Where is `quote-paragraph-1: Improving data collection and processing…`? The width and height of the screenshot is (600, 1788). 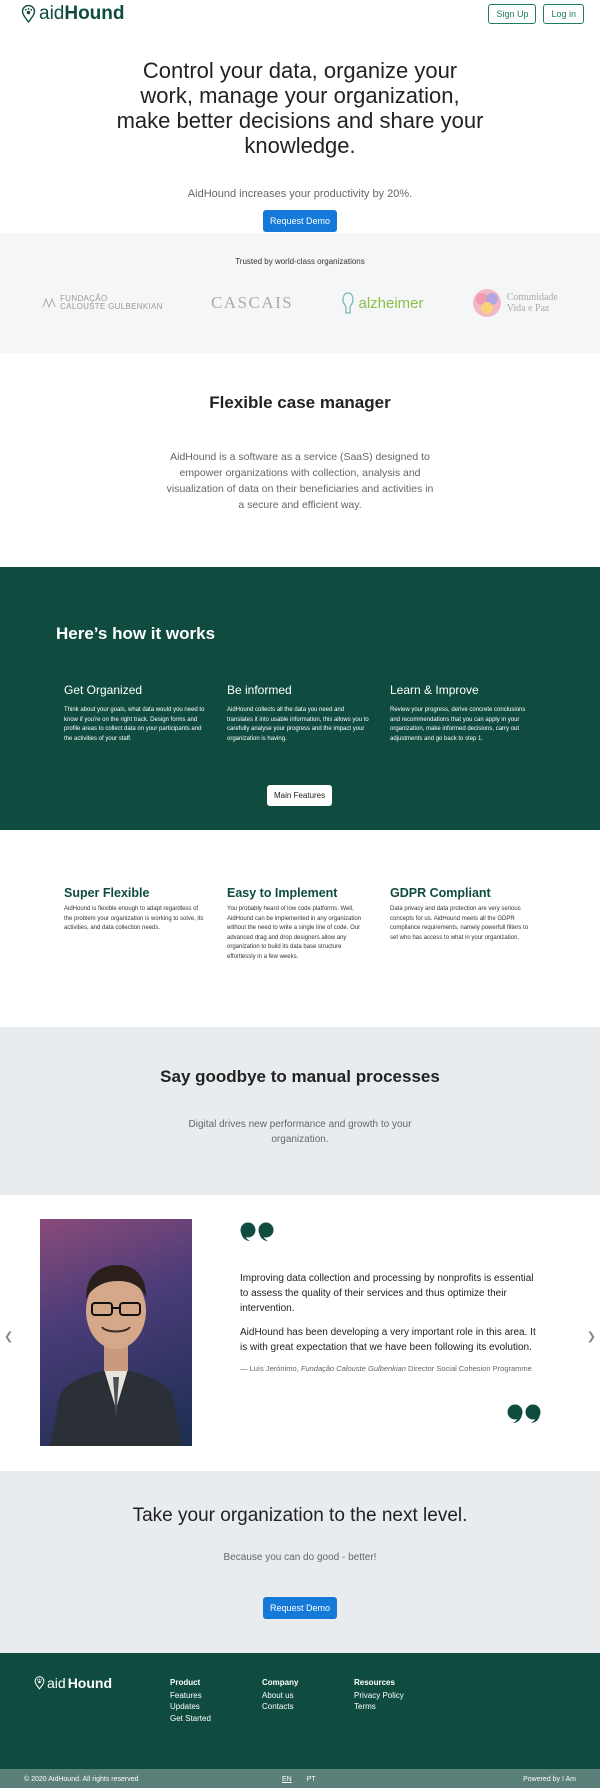
quote-paragraph-1: Improving data collection and processing… is located at coordinates (387, 1293).